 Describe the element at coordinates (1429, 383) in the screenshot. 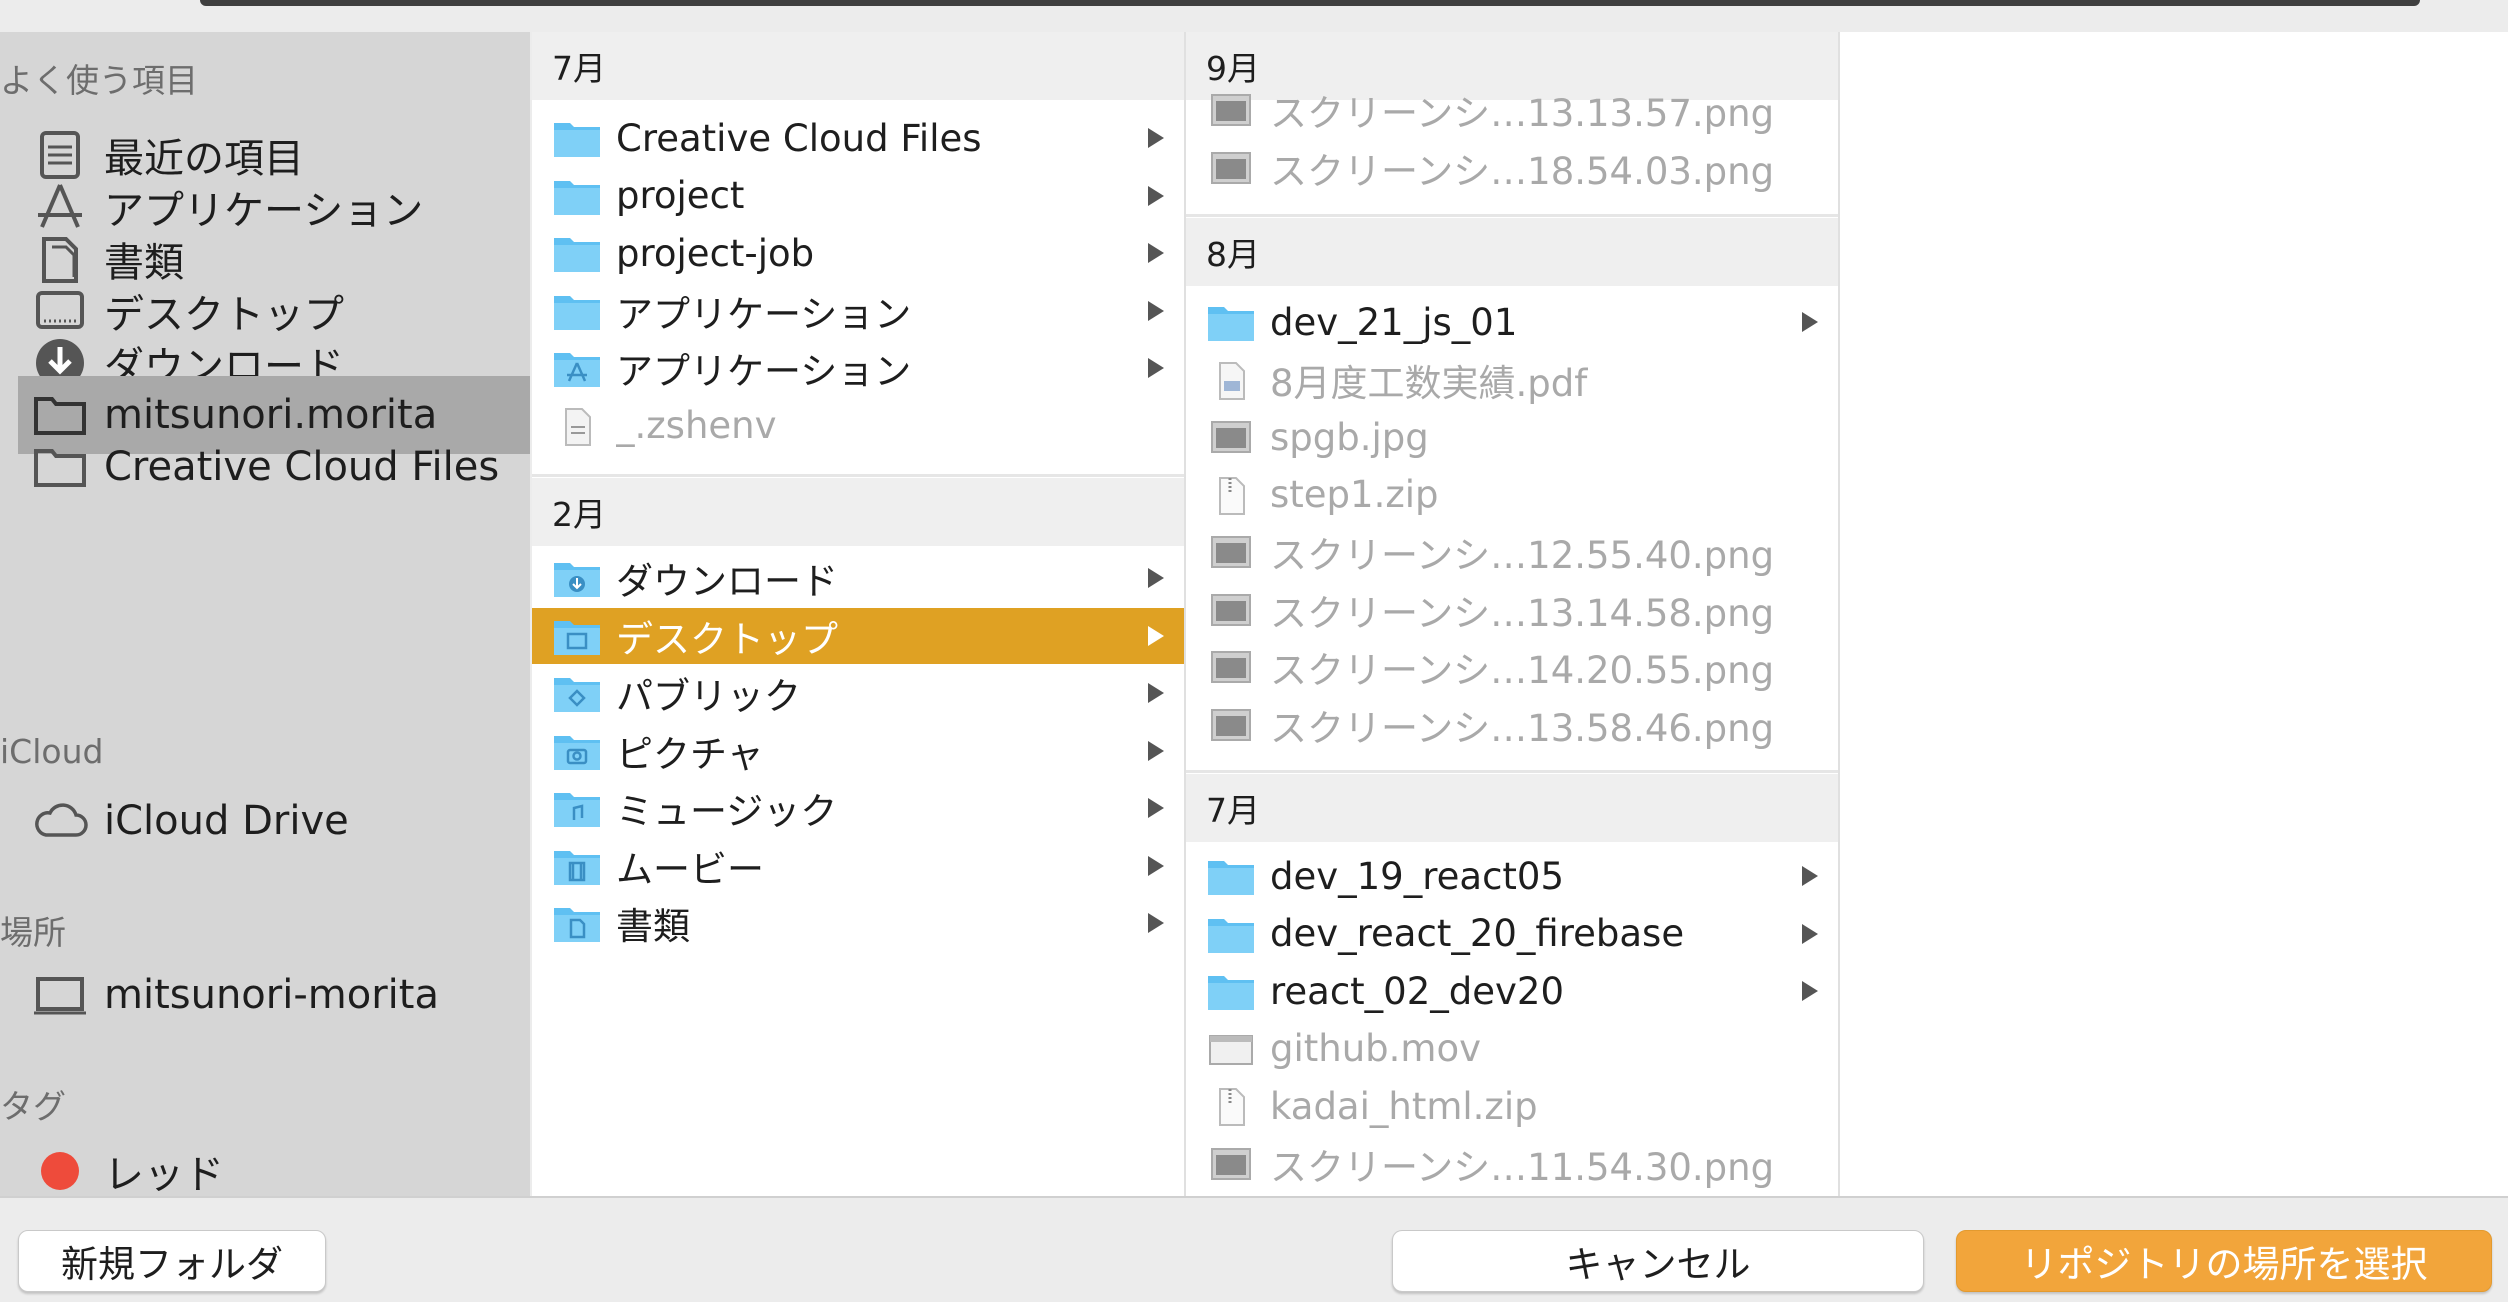

I see `item-label: 8月度工数実績.pdf` at that location.